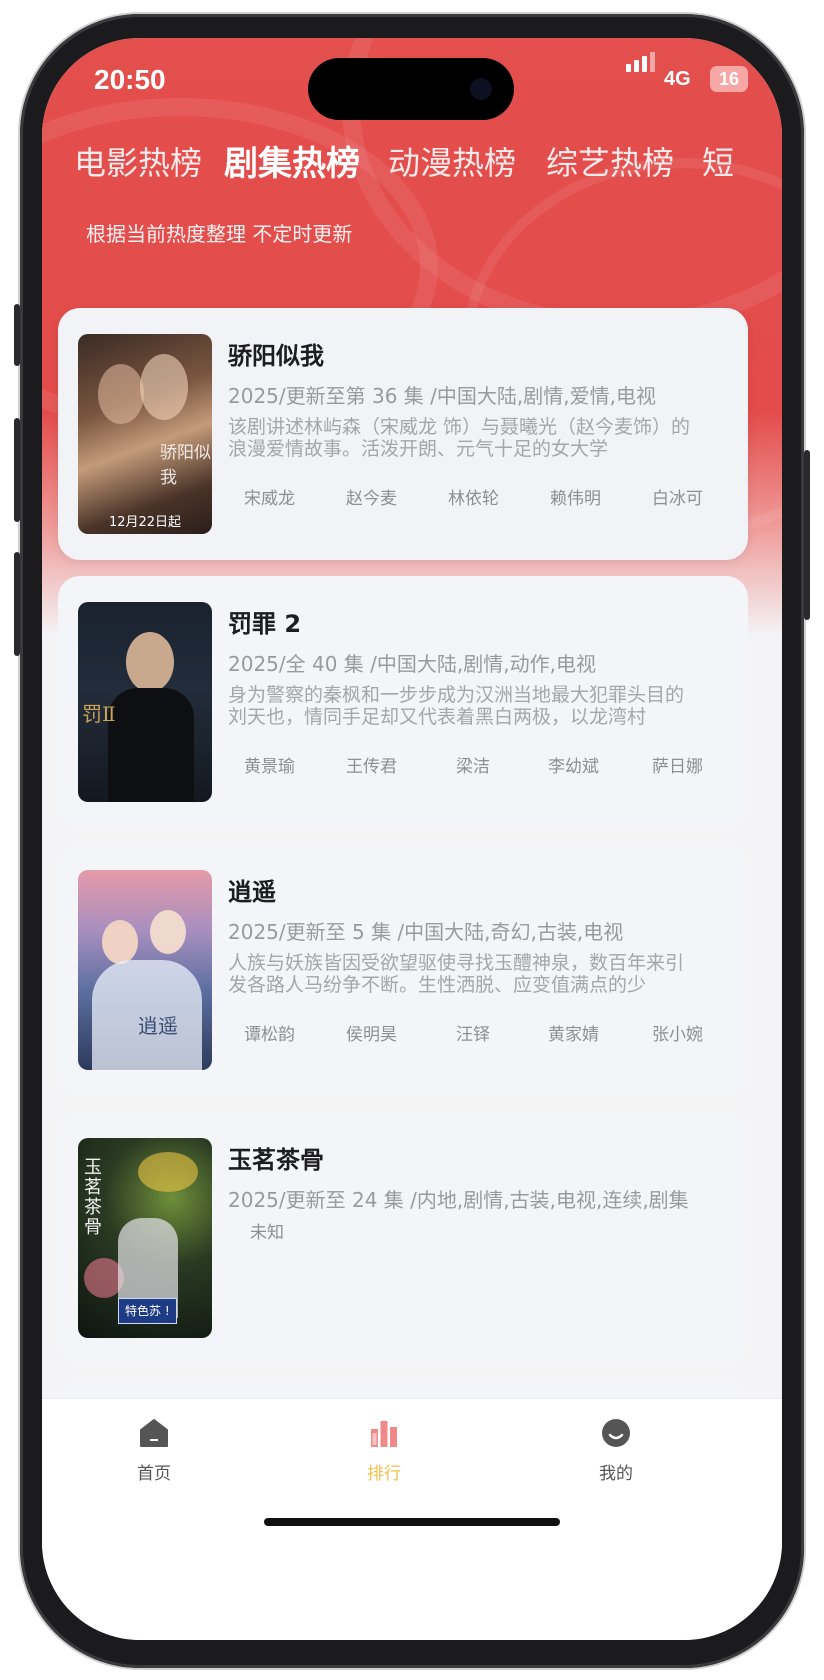 This screenshot has height=1680, width=824. I want to click on nav-ranking: 排行, so click(384, 1450).